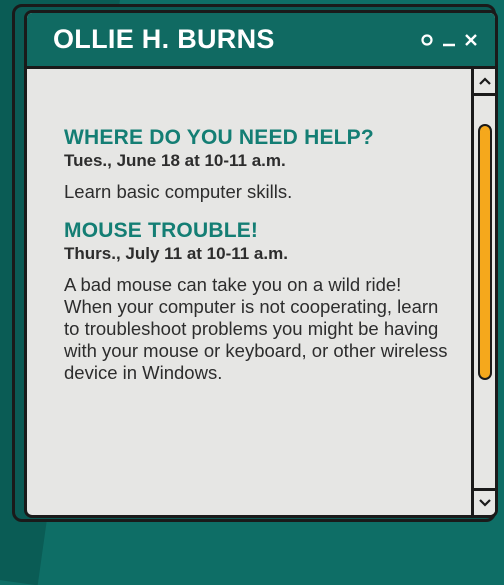 The height and width of the screenshot is (585, 504). I want to click on scroll-thumb, so click(485, 252).